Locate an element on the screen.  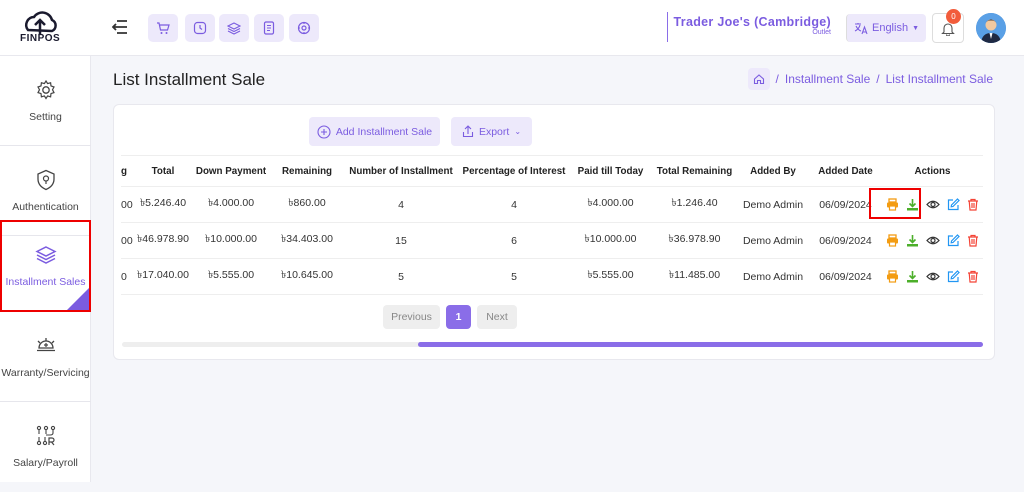
export-label: Export is located at coordinates (494, 131).